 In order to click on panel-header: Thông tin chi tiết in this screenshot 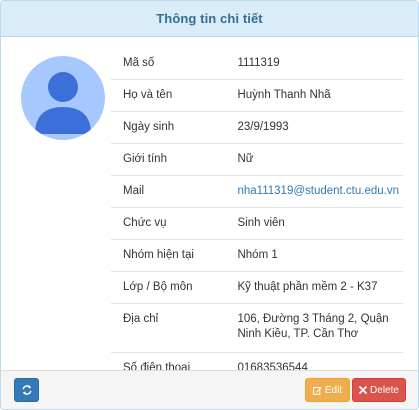, I will do `click(209, 19)`.